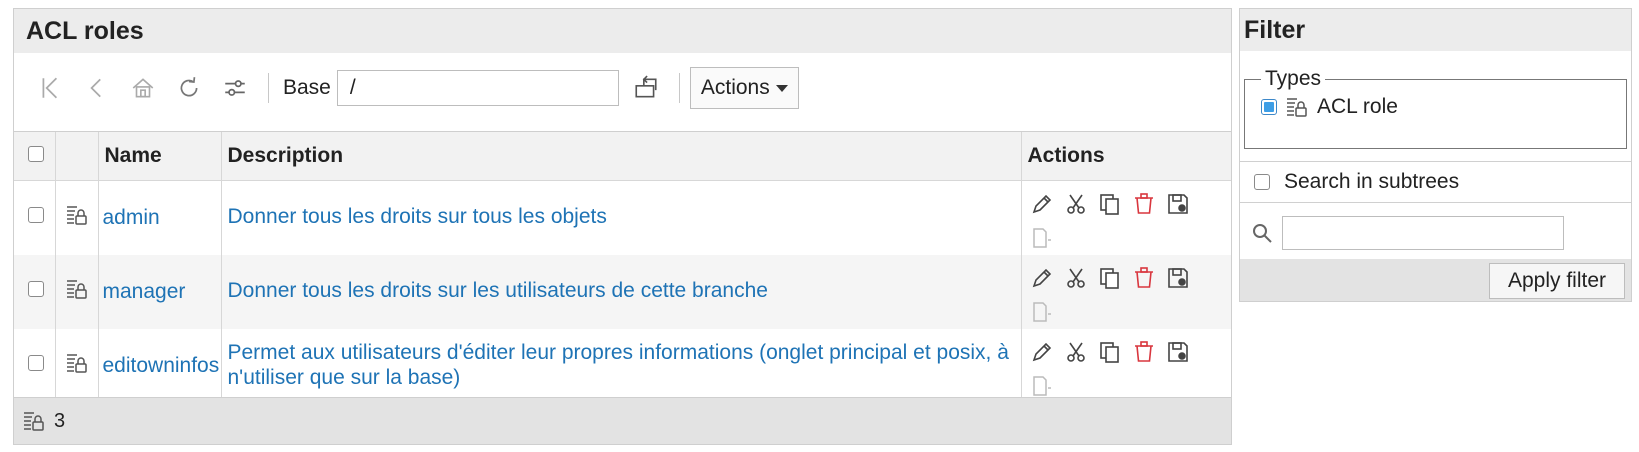  What do you see at coordinates (1372, 181) in the screenshot?
I see `search-subtrees-label: Search in subtrees` at bounding box center [1372, 181].